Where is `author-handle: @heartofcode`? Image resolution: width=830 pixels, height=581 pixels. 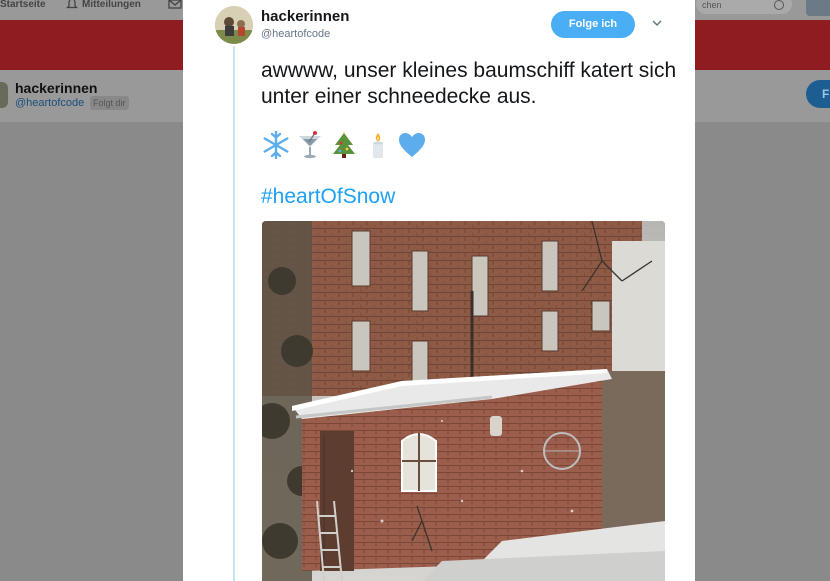
author-handle: @heartofcode is located at coordinates (295, 34).